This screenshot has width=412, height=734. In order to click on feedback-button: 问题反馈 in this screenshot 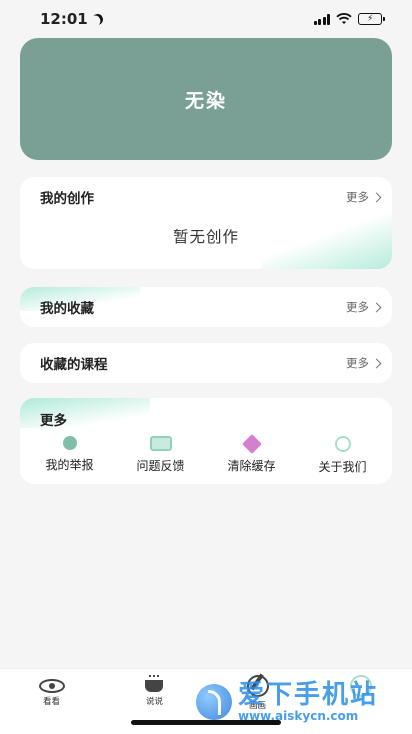, I will do `click(161, 454)`.